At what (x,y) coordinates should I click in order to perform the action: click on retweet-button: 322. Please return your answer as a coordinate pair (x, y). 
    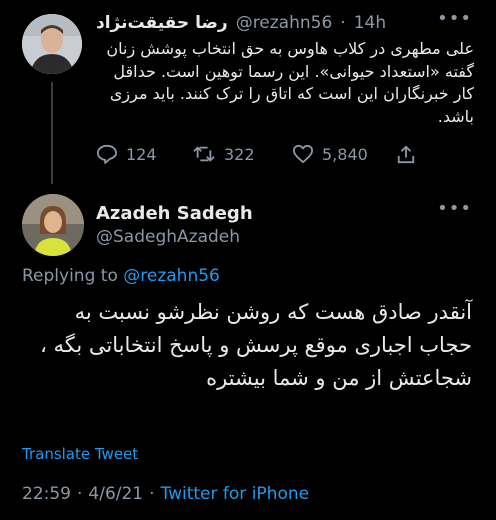
    Looking at the image, I should click on (242, 154).